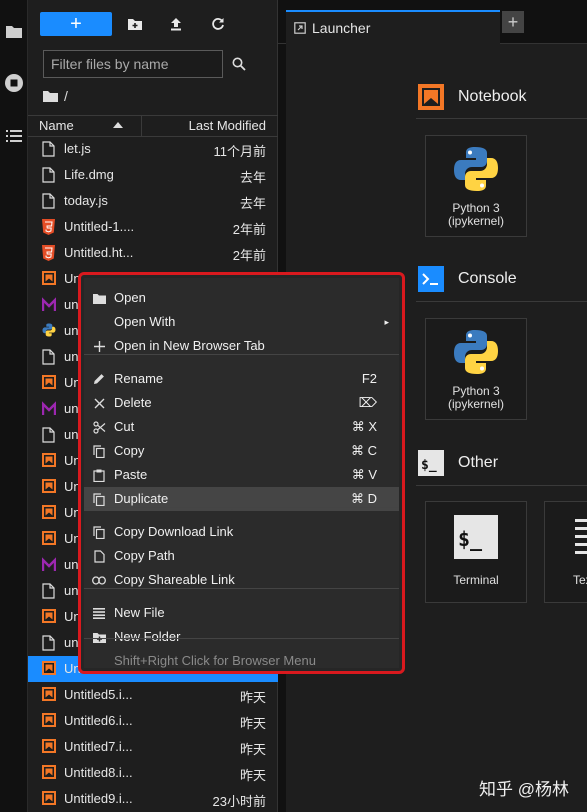 The image size is (587, 812). I want to click on folder-icon, so click(14, 31).